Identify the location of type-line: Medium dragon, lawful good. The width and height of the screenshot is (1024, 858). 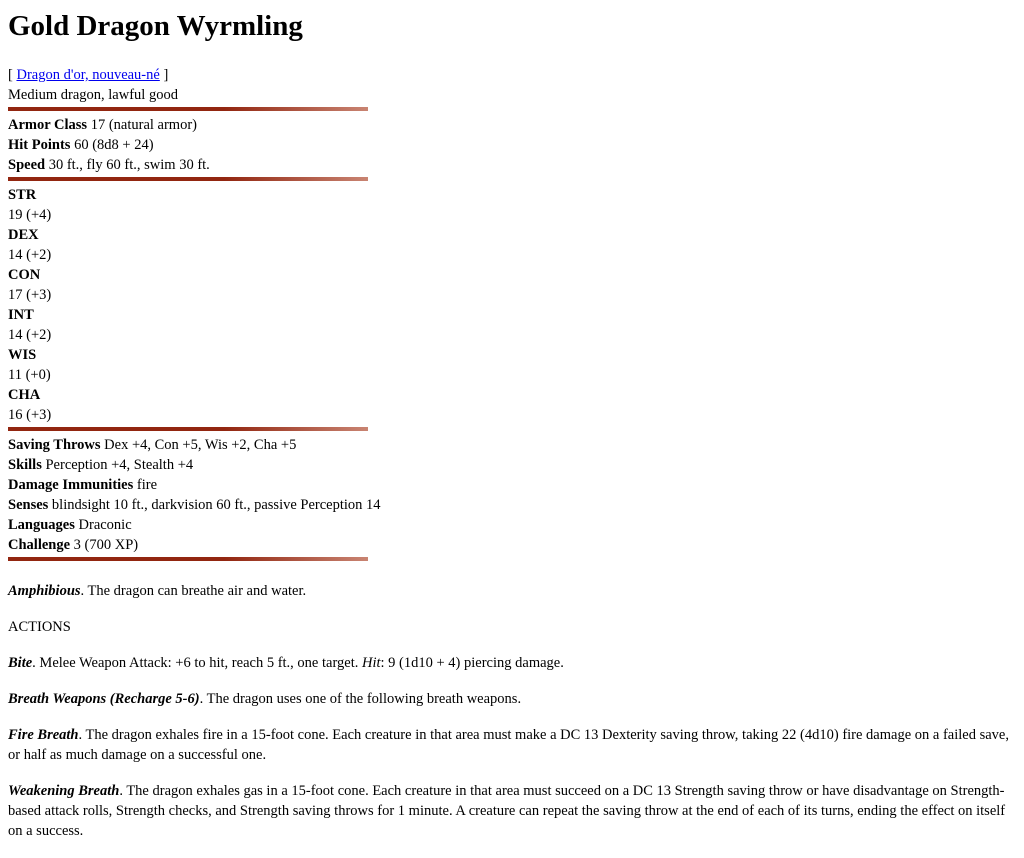
(93, 95).